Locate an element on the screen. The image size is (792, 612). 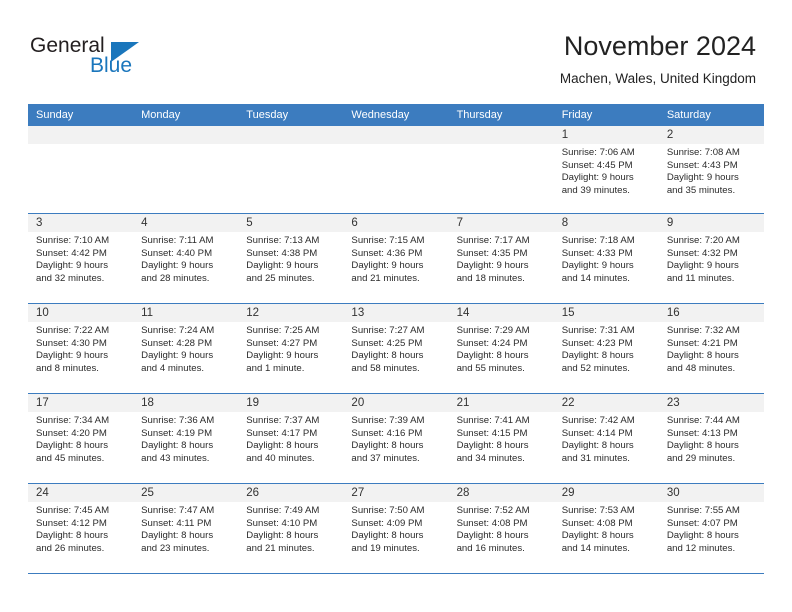
day-sunrise-text: Sunrise: 7:53 AM is located at coordinates (598, 510).